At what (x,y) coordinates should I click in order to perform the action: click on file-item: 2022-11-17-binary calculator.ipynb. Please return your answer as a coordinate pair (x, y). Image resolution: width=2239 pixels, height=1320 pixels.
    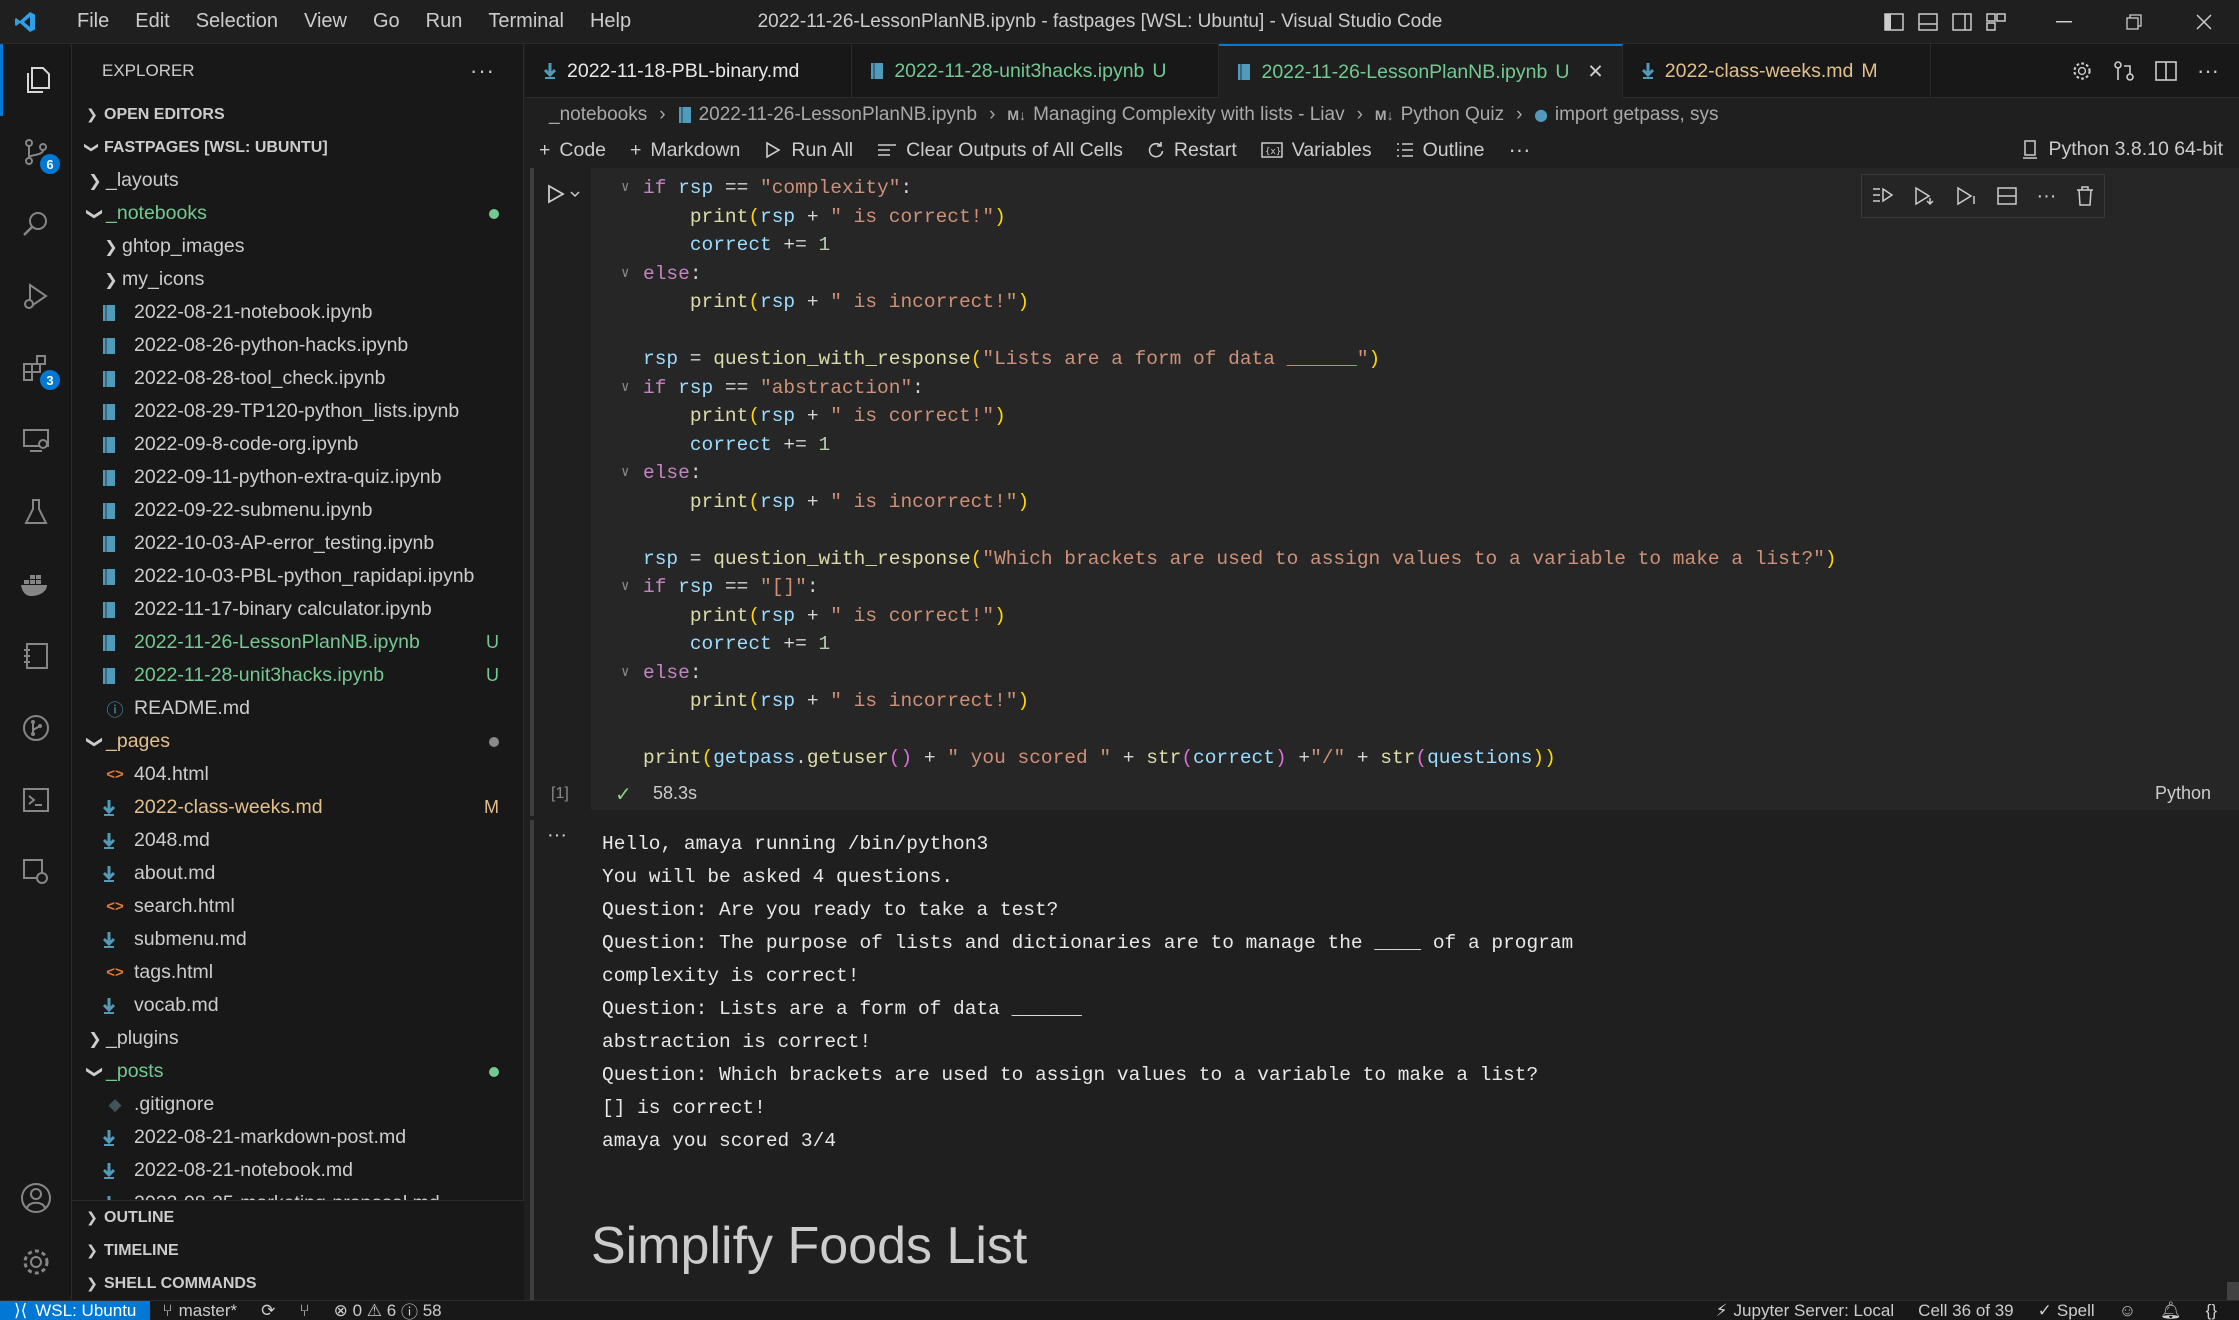
    Looking at the image, I should click on (297, 609).